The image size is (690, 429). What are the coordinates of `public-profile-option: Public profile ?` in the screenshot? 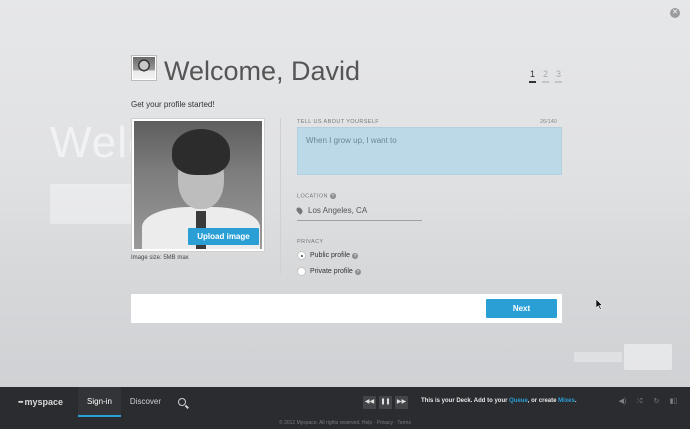 It's located at (328, 255).